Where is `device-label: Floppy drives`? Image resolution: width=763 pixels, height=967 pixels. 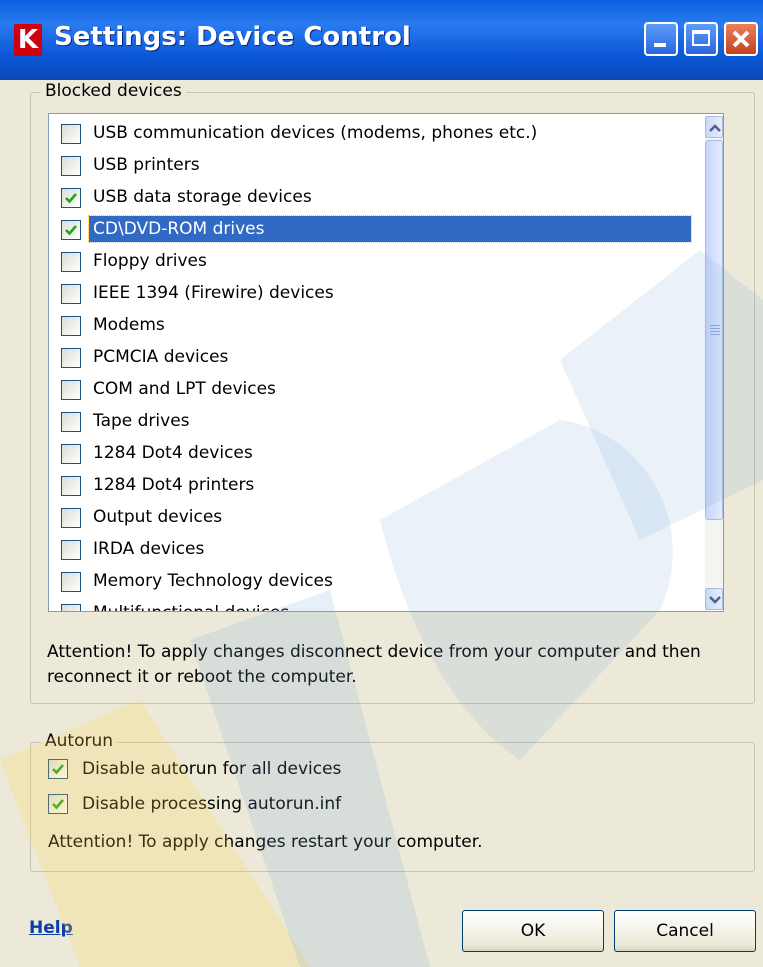 device-label: Floppy drives is located at coordinates (150, 261).